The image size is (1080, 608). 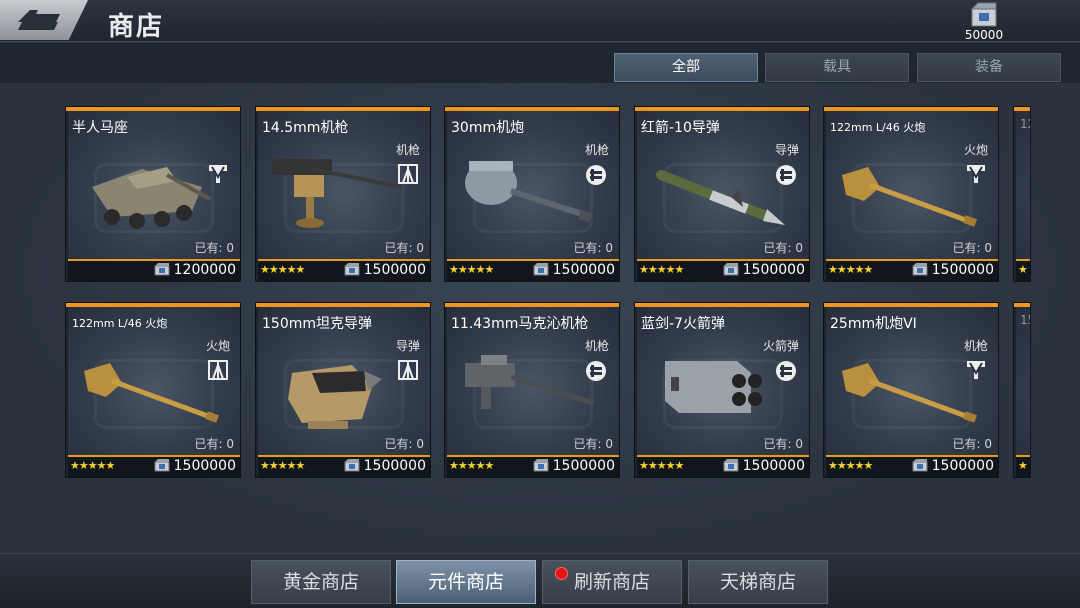 I want to click on card-preview: 14.5mm机枪 机枪 已有: 0, so click(x=344, y=185).